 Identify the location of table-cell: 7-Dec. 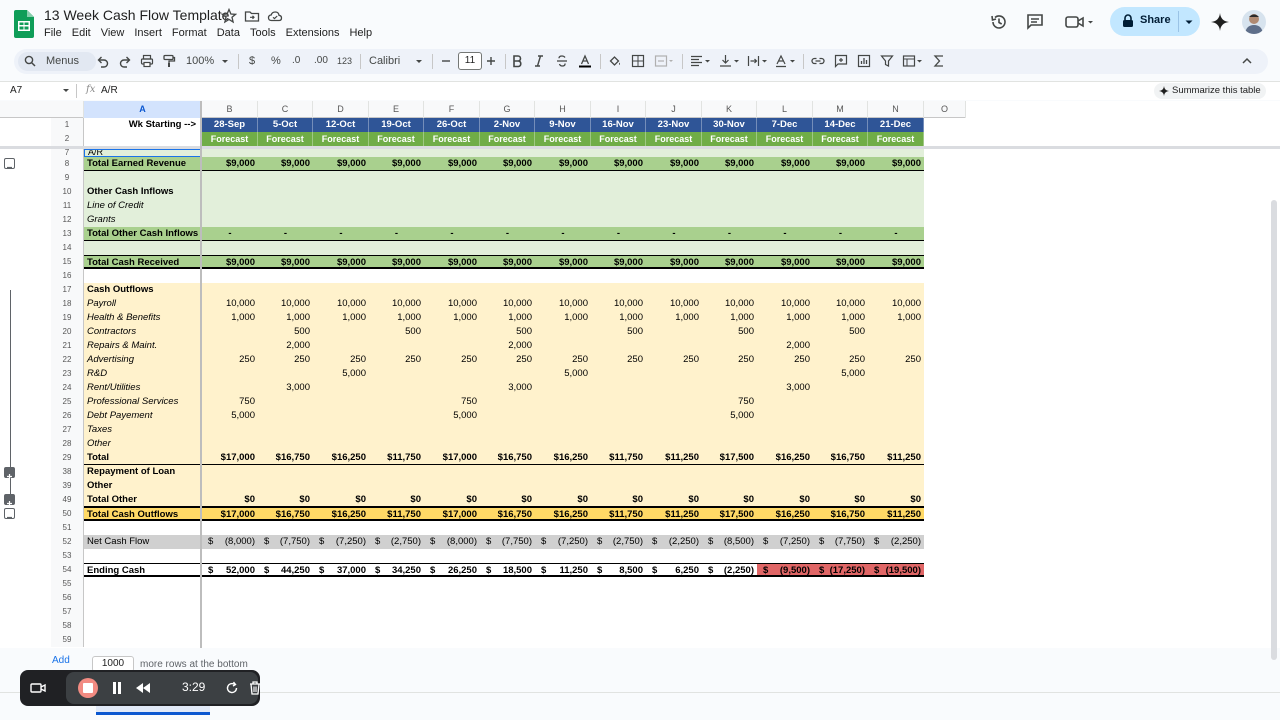
(785, 125).